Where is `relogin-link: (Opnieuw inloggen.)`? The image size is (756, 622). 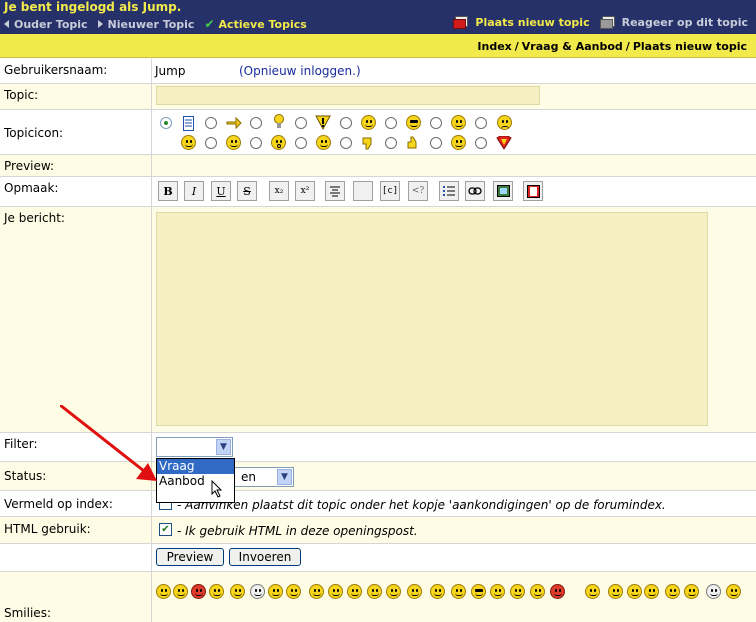 relogin-link: (Opnieuw inloggen.) is located at coordinates (300, 71).